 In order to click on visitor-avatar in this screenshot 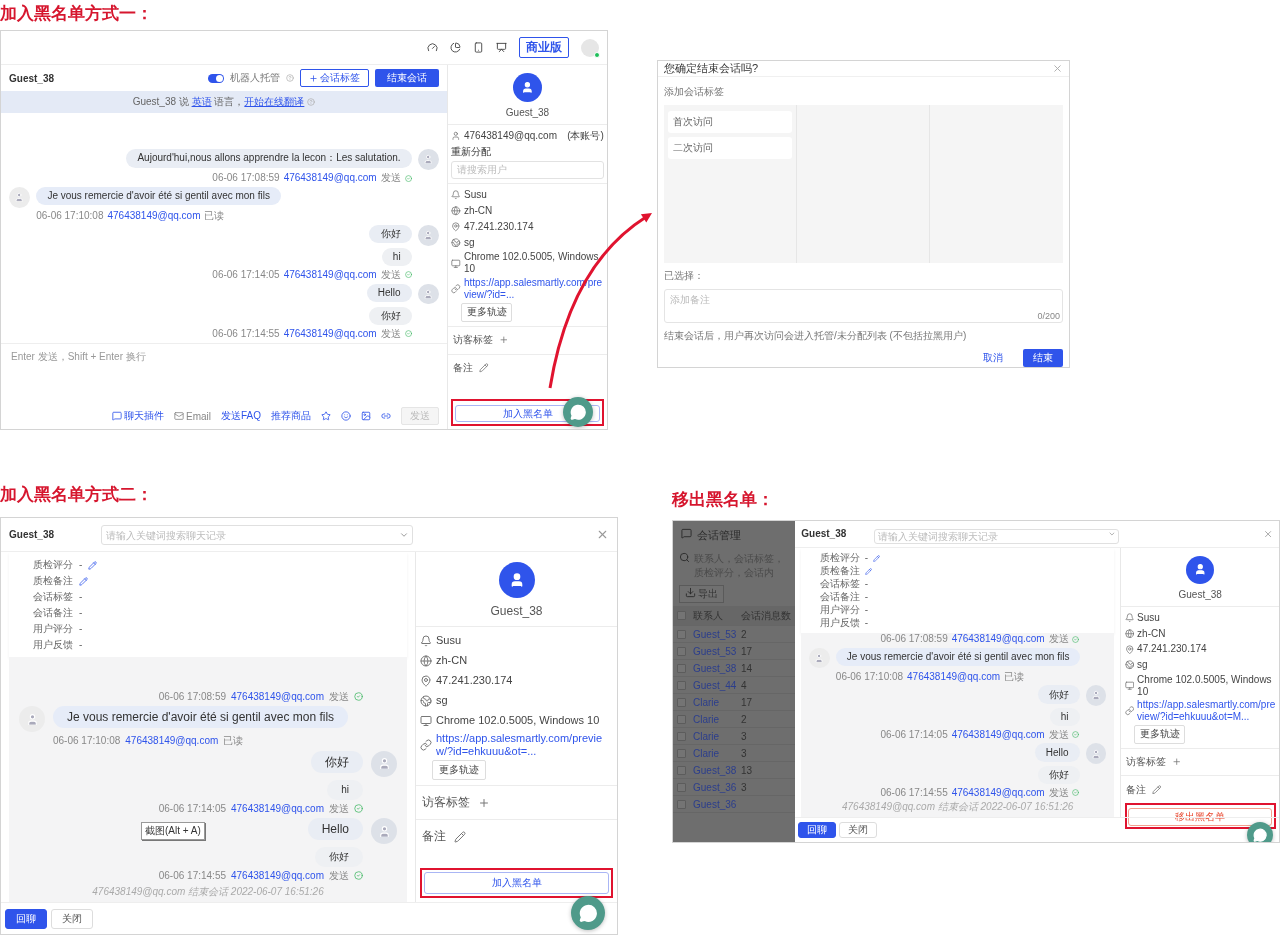, I will do `click(1200, 569)`.